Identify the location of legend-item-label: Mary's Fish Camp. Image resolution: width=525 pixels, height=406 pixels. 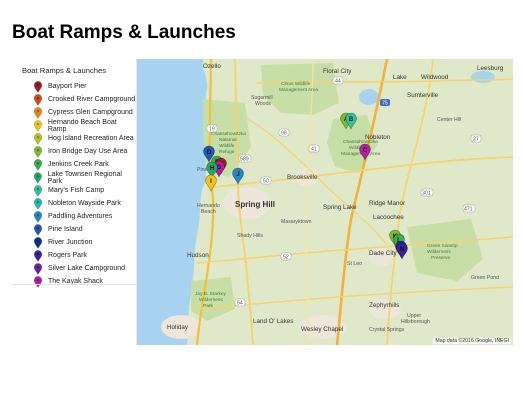
(76, 190).